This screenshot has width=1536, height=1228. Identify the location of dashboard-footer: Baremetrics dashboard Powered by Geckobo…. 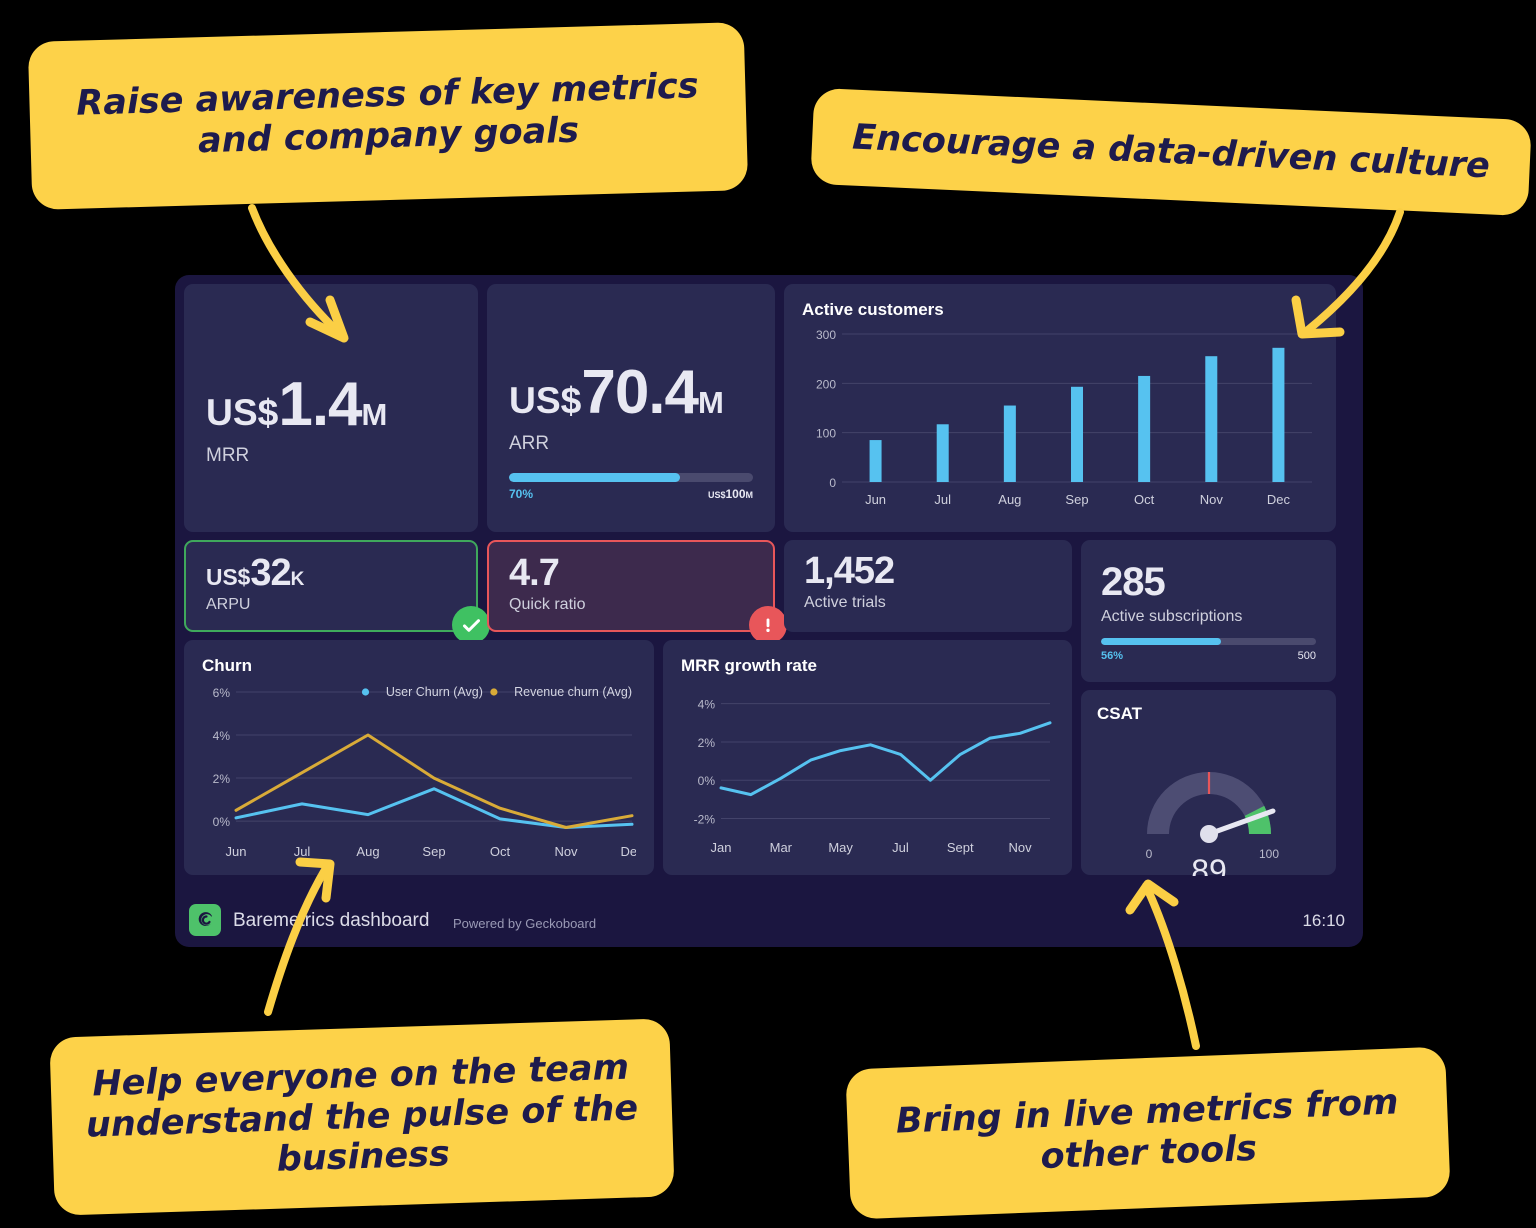
(769, 921).